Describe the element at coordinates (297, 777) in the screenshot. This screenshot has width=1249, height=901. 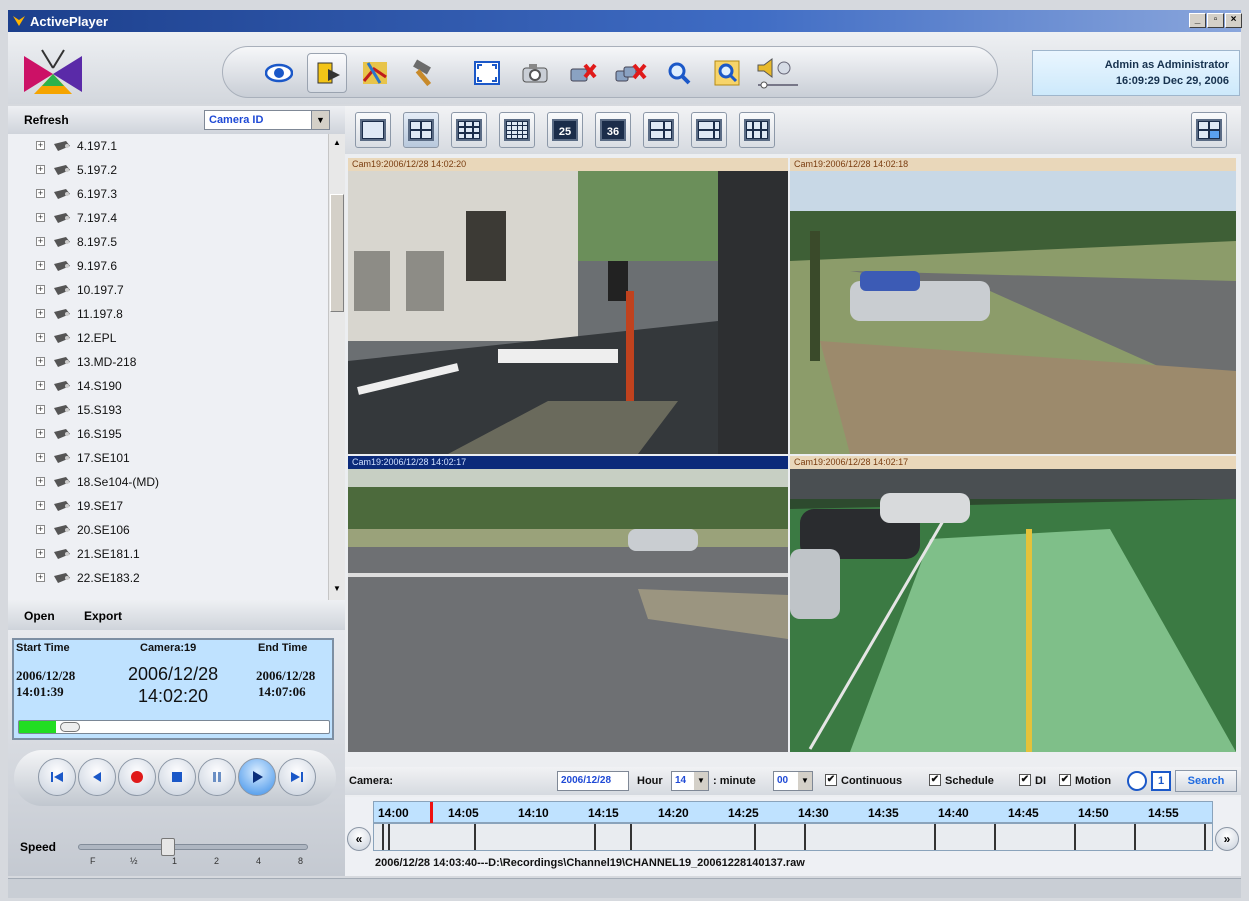
I see `skip-forward-button` at that location.